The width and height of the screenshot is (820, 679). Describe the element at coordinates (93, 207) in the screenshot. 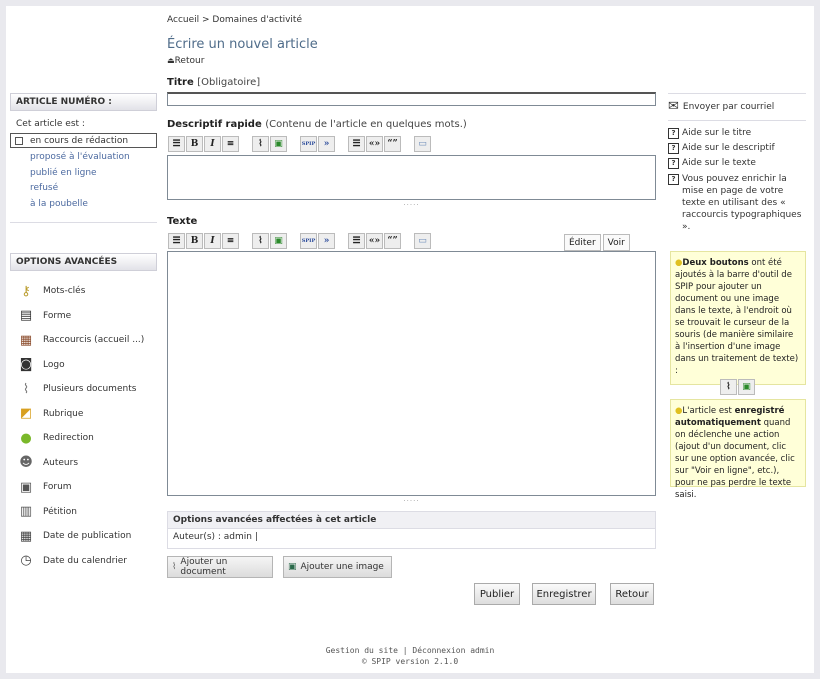

I see `status-trash: à la poubelle` at that location.